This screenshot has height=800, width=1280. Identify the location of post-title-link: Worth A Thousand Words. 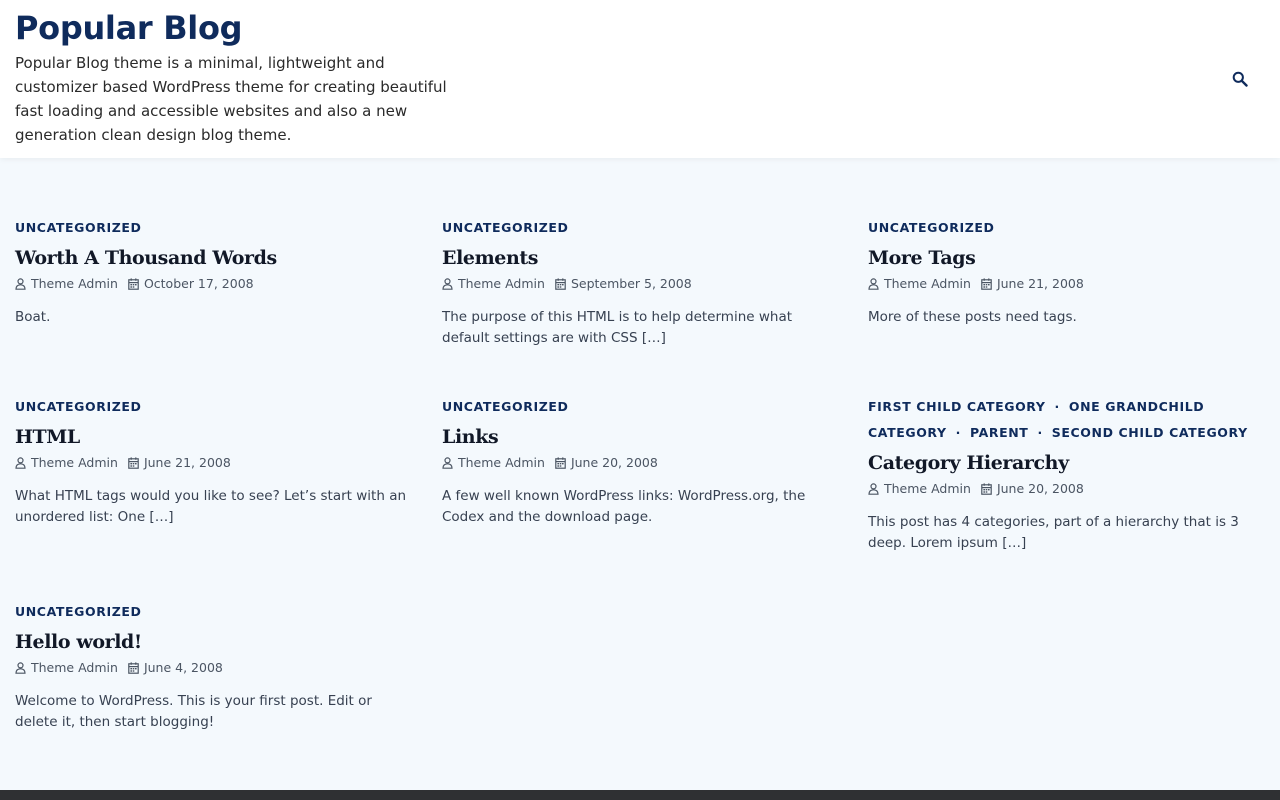
(146, 258).